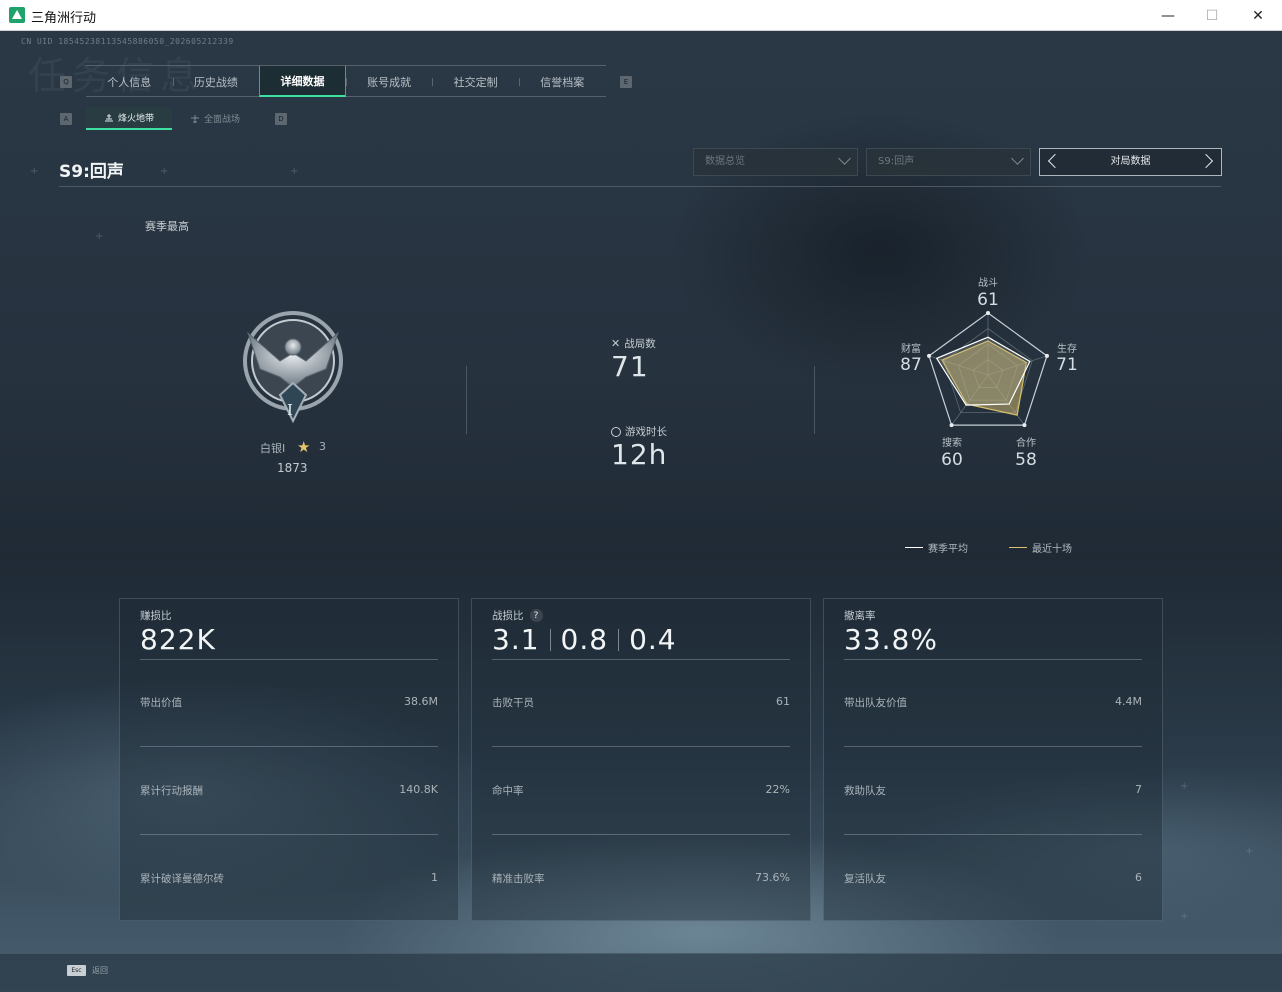 The width and height of the screenshot is (1282, 992). What do you see at coordinates (508, 791) in the screenshot?
I see `row-label: 命中率` at bounding box center [508, 791].